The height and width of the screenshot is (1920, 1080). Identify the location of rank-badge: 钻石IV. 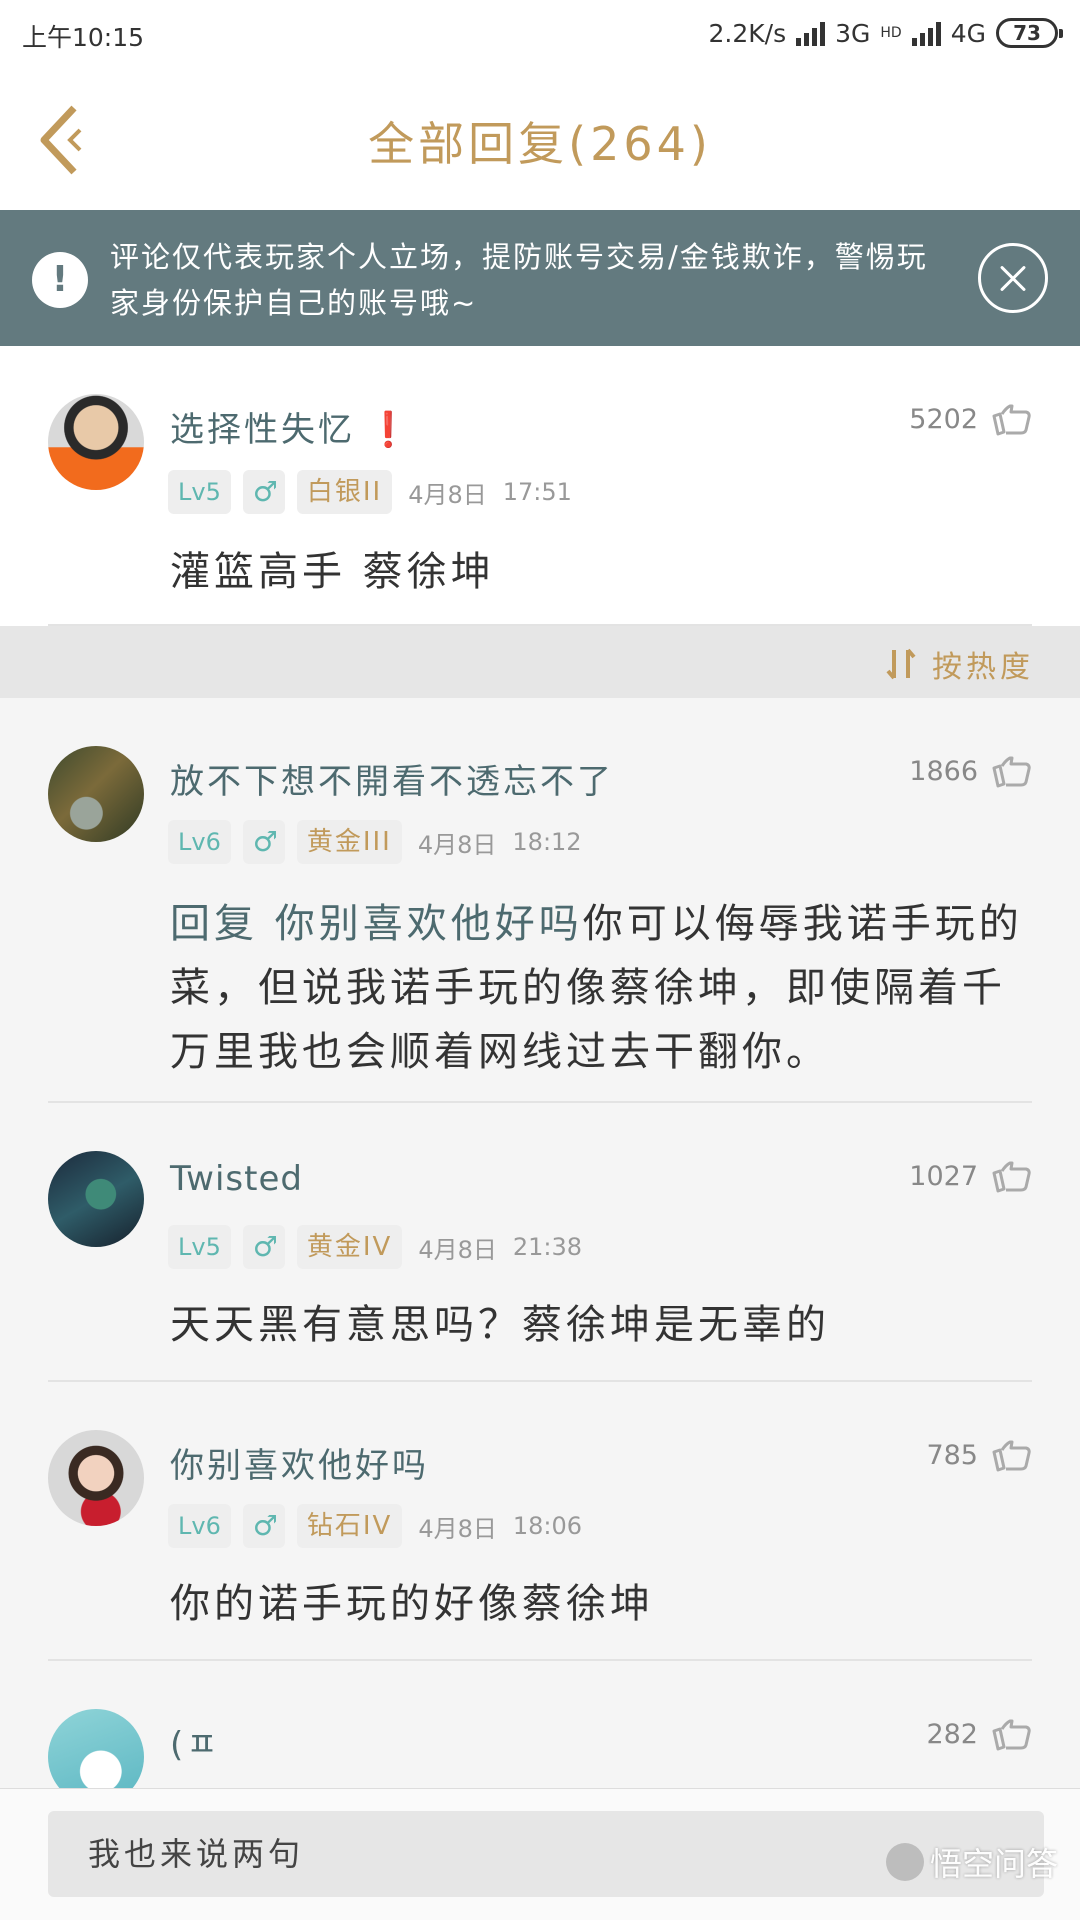
(349, 1526).